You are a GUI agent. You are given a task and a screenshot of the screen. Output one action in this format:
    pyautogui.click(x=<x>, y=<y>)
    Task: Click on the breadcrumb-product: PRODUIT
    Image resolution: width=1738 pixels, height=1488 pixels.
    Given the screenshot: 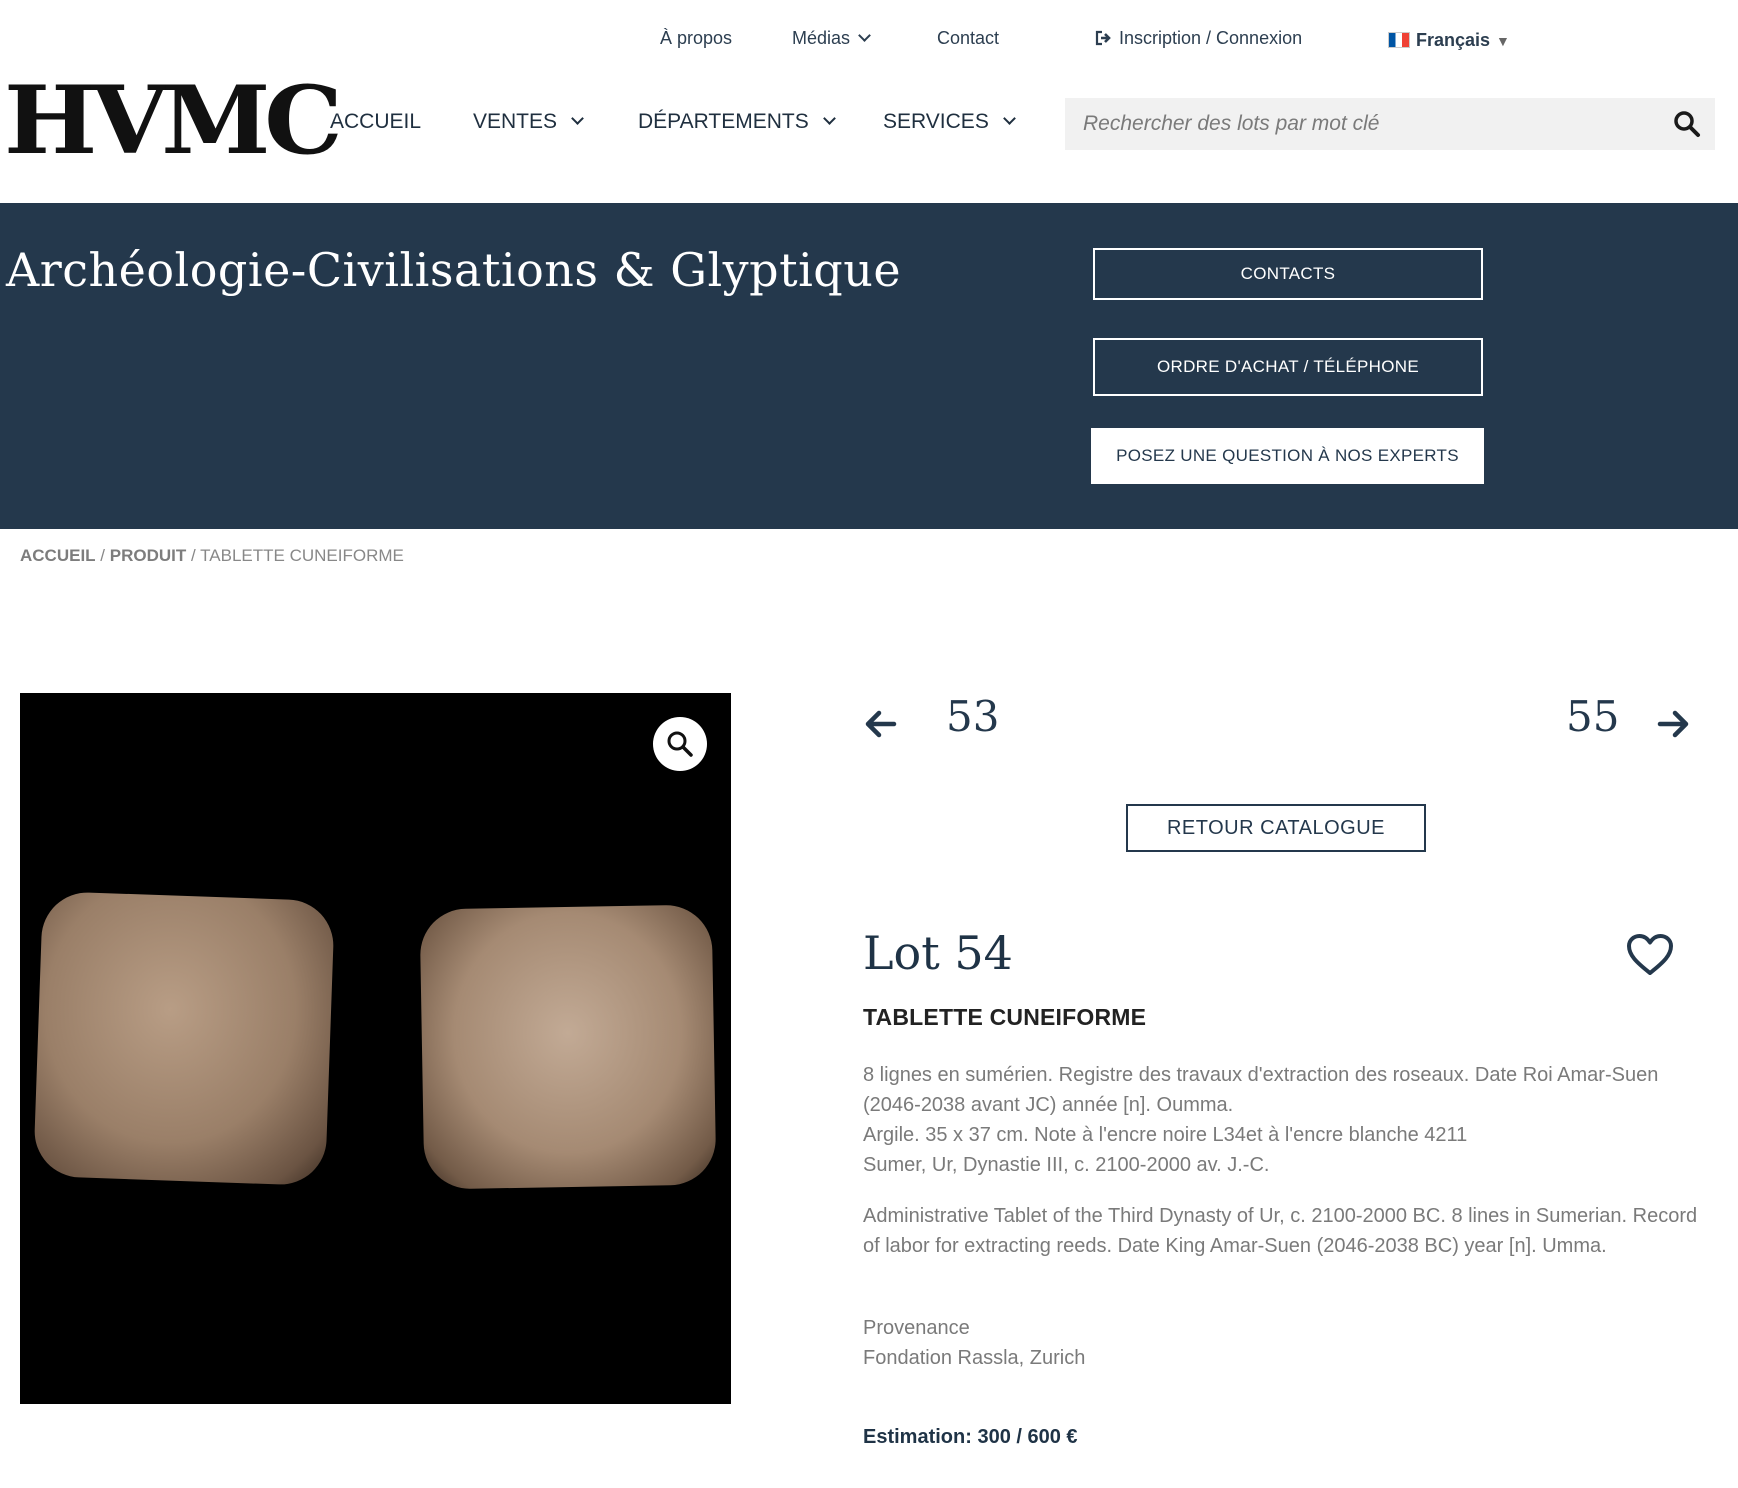 What is the action you would take?
    pyautogui.click(x=148, y=555)
    